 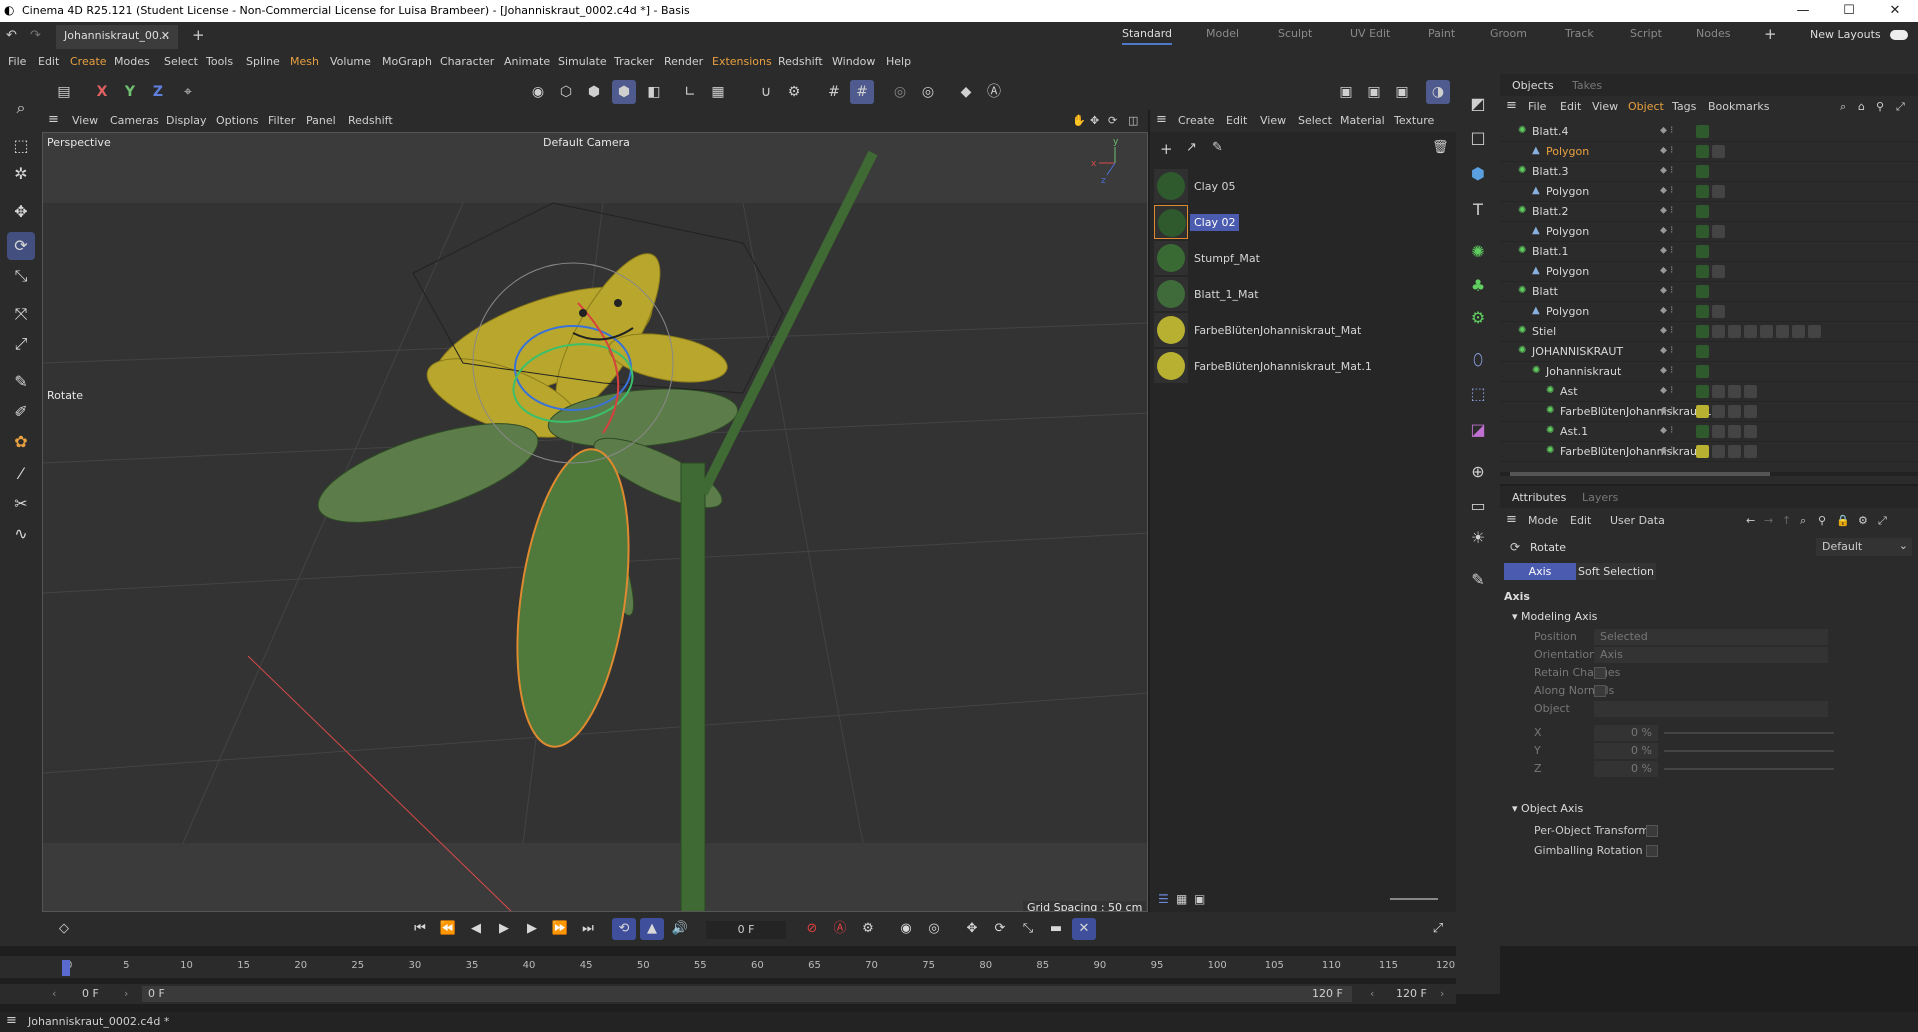 I want to click on add-layout-icon: +, so click(x=1770, y=34).